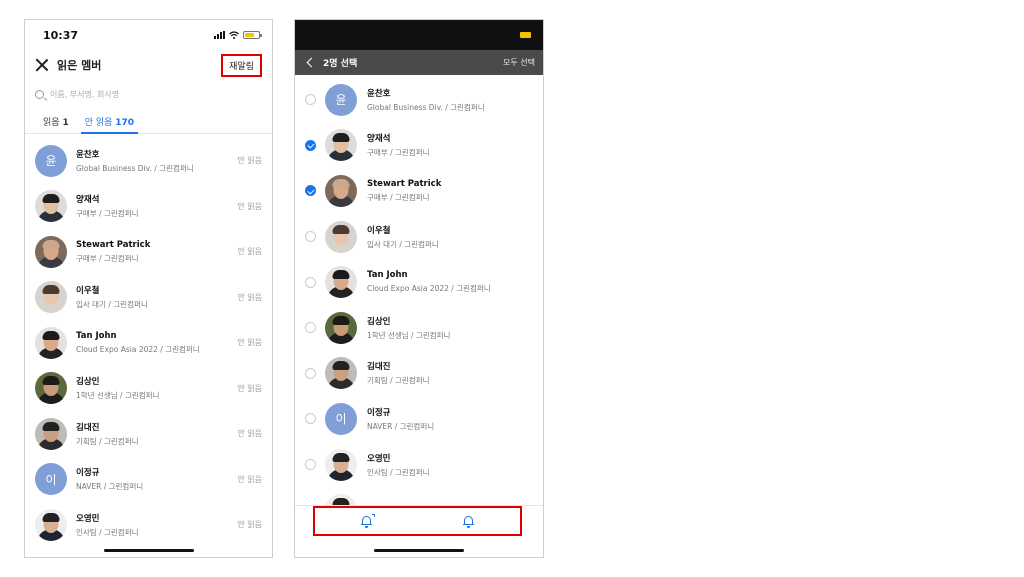  I want to click on list-item: 이 이정규 NAVER / 그린컴퍼니 안 읽음, so click(148, 480).